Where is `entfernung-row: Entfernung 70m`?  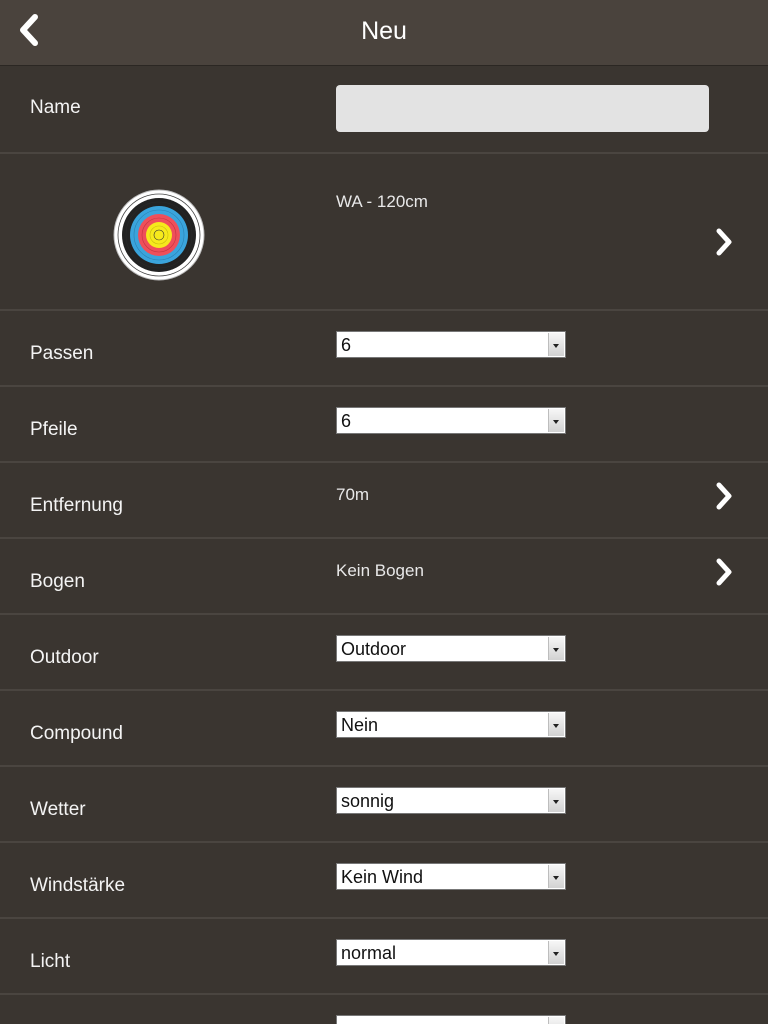 entfernung-row: Entfernung 70m is located at coordinates (384, 501).